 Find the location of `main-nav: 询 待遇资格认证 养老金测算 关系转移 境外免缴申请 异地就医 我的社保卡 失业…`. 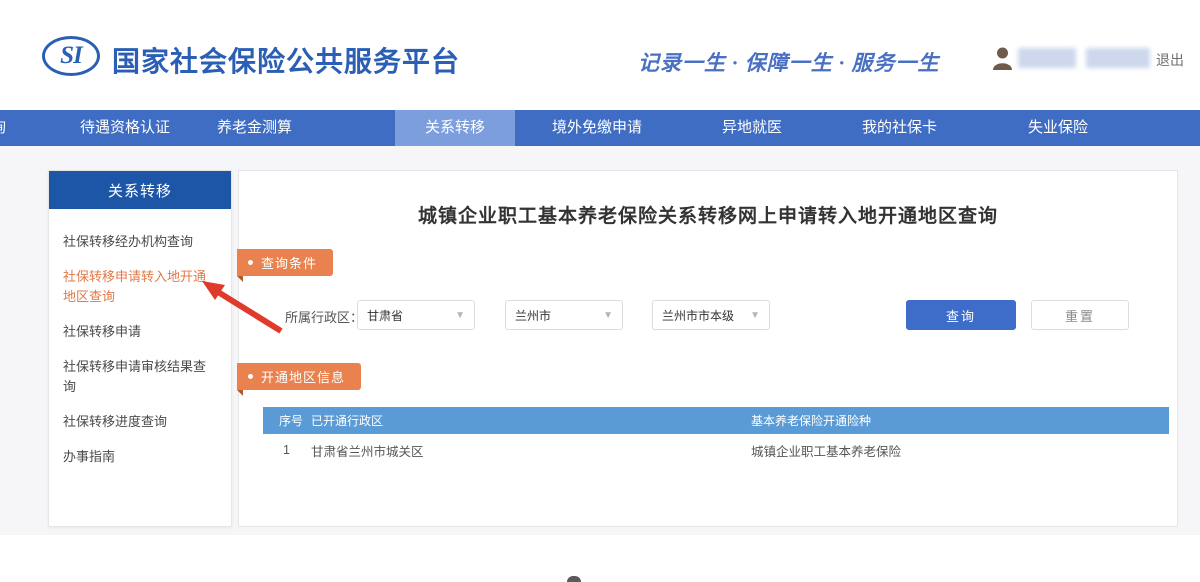

main-nav: 询 待遇资格认证 养老金测算 关系转移 境外免缴申请 异地就医 我的社保卡 失业… is located at coordinates (600, 128).